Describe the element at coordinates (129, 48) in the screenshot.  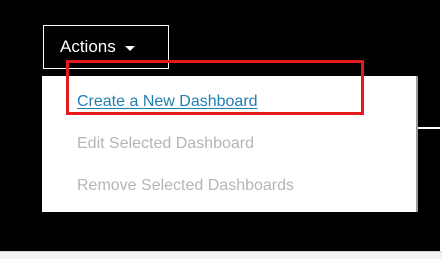
I see `caret-down-icon` at that location.